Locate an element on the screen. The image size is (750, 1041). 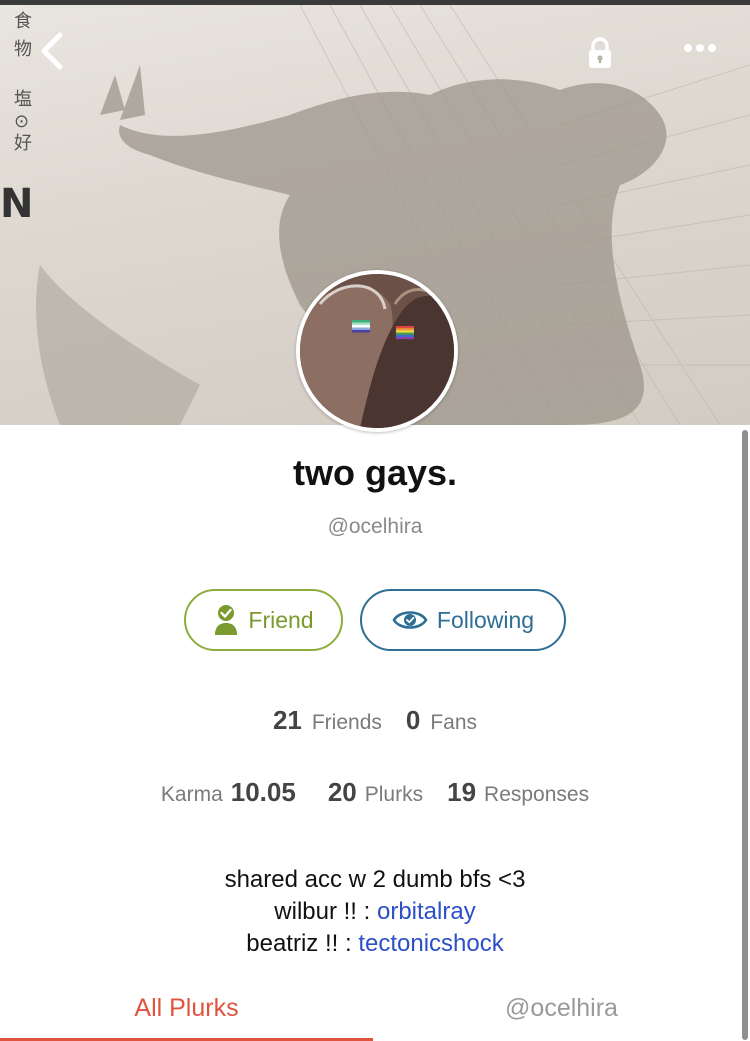
responses-count: 19 is located at coordinates (462, 792).